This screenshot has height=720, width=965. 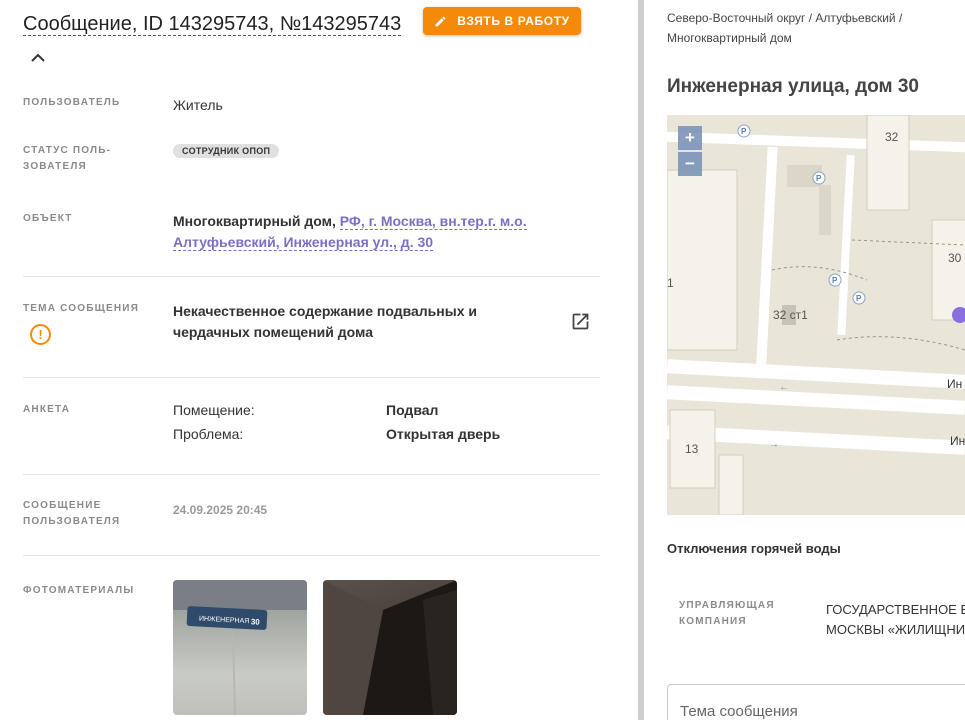 What do you see at coordinates (816, 702) in the screenshot?
I see `message-theme-field: Тема сообщения` at bounding box center [816, 702].